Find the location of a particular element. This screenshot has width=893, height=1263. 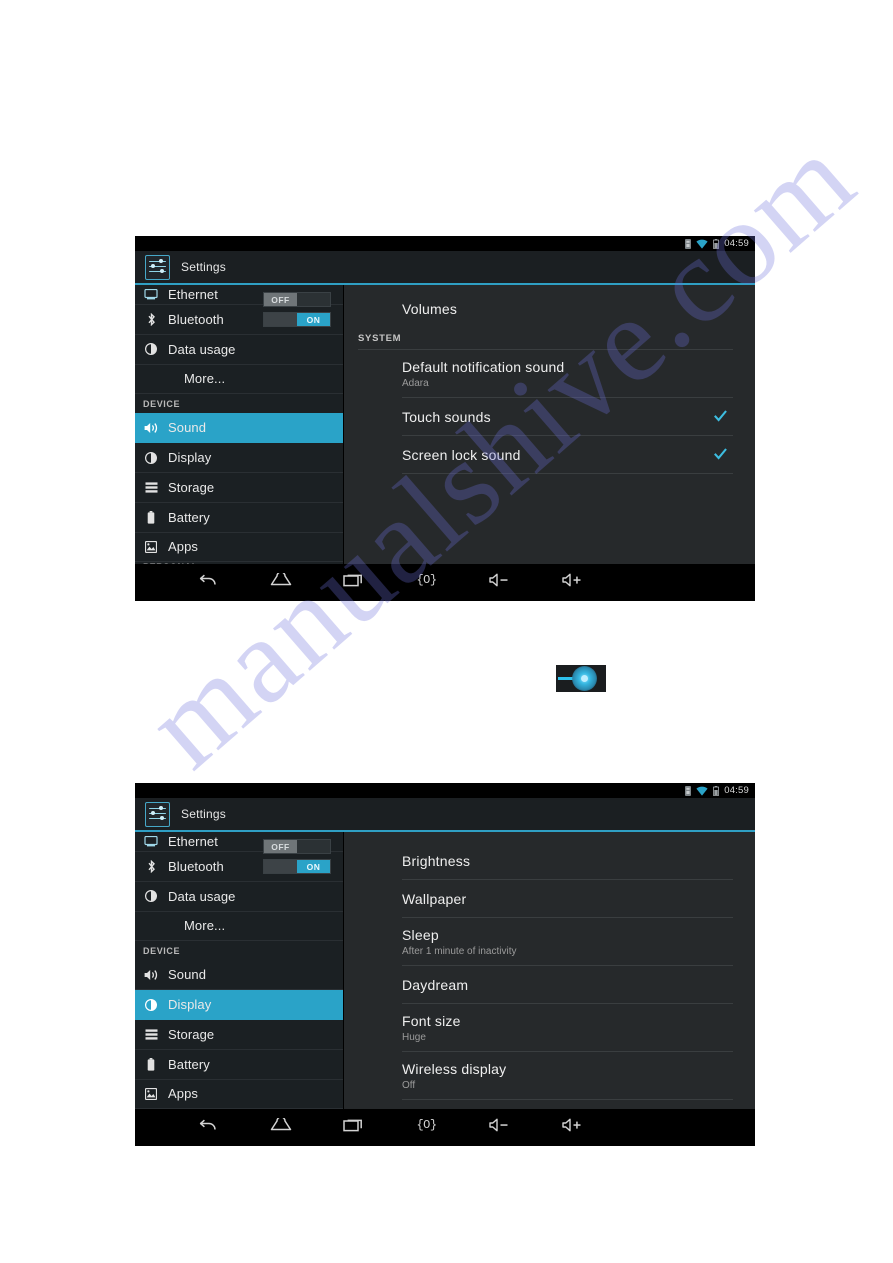

setting-sublabel: Huge is located at coordinates (414, 1037).